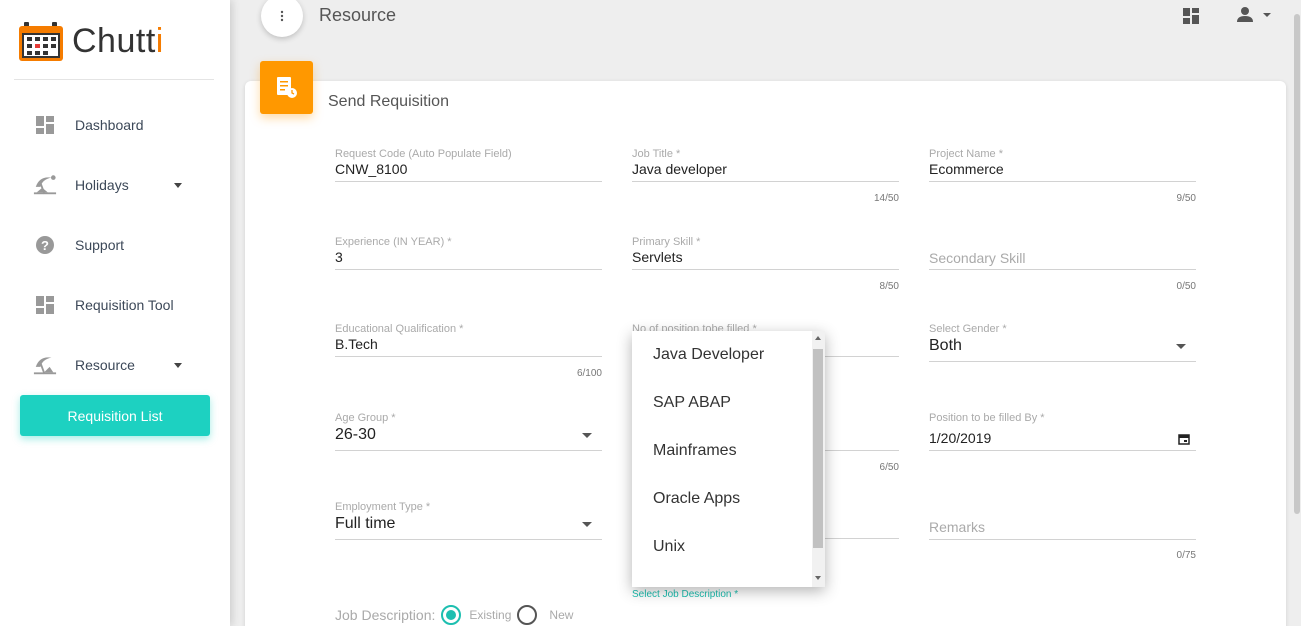 Image resolution: width=1301 pixels, height=626 pixels. I want to click on field-label: Position to be filled By *, so click(987, 418).